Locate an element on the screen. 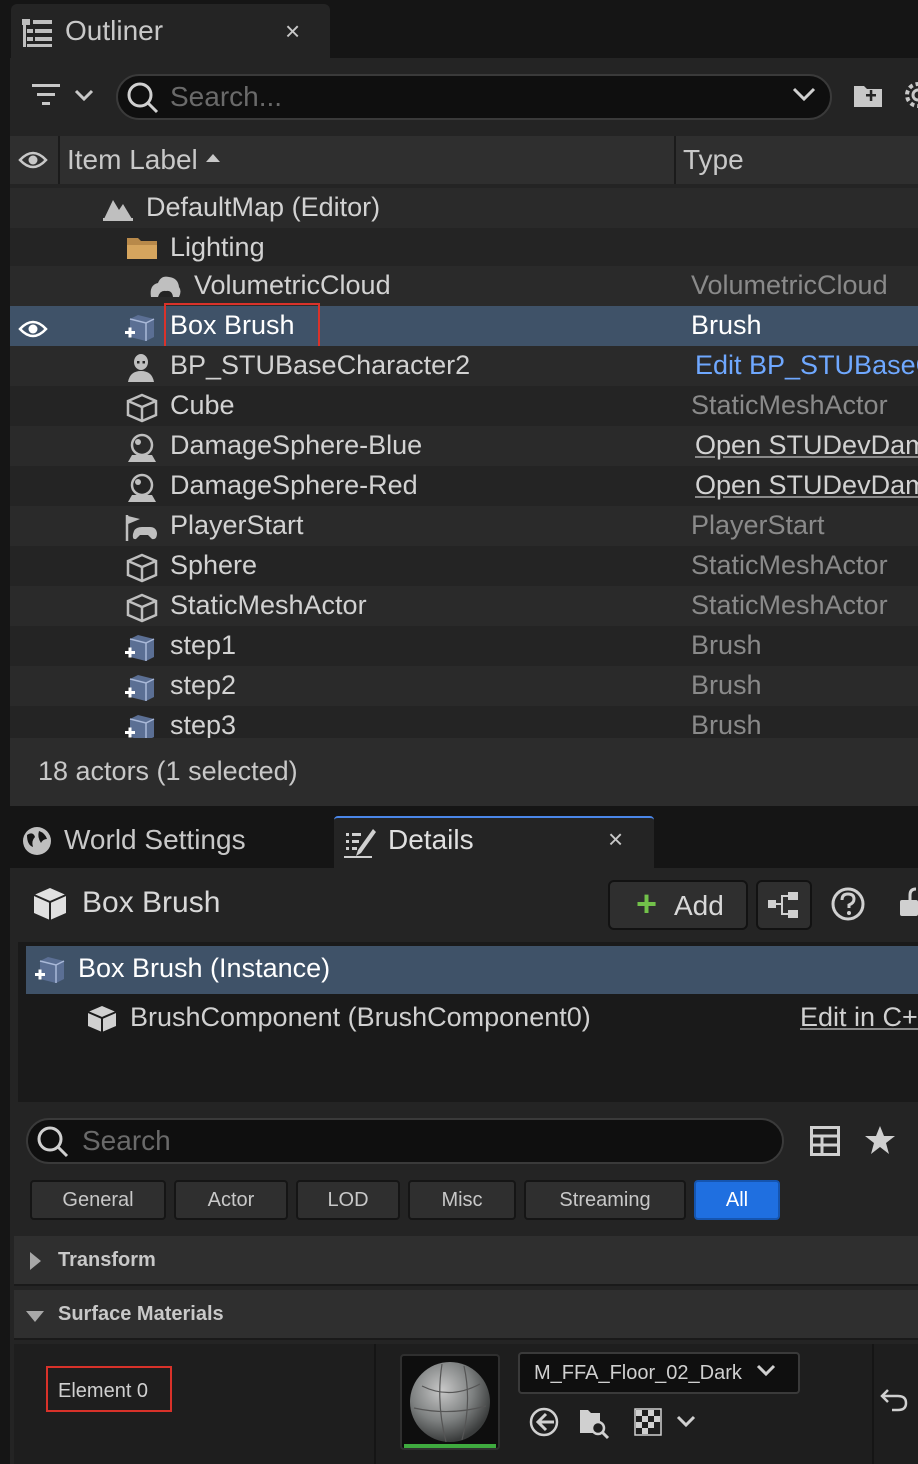 The height and width of the screenshot is (1464, 918). component-row-root: Box Brush (Instance) is located at coordinates (472, 970).